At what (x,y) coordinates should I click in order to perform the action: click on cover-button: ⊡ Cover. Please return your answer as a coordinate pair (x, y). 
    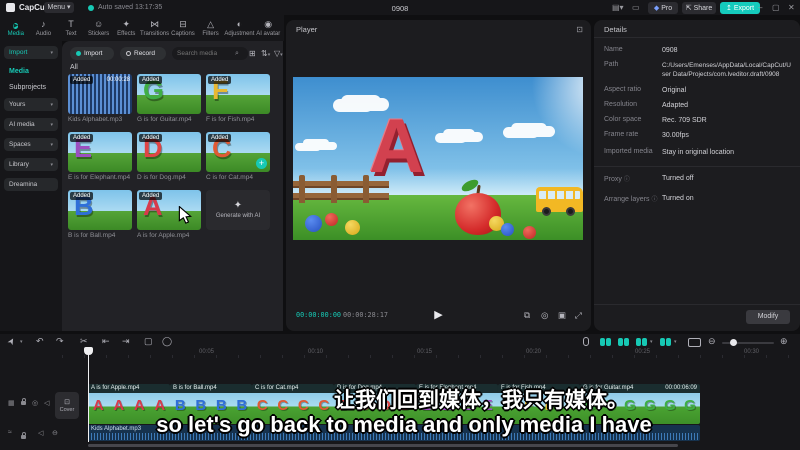
    Looking at the image, I should click on (67, 405).